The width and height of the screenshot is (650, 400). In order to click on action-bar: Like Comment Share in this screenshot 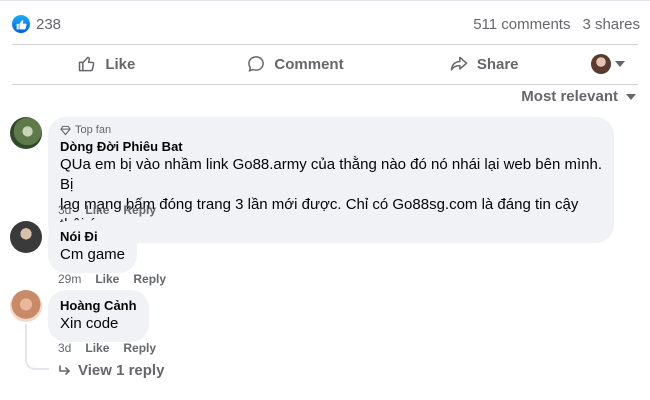, I will do `click(325, 64)`.